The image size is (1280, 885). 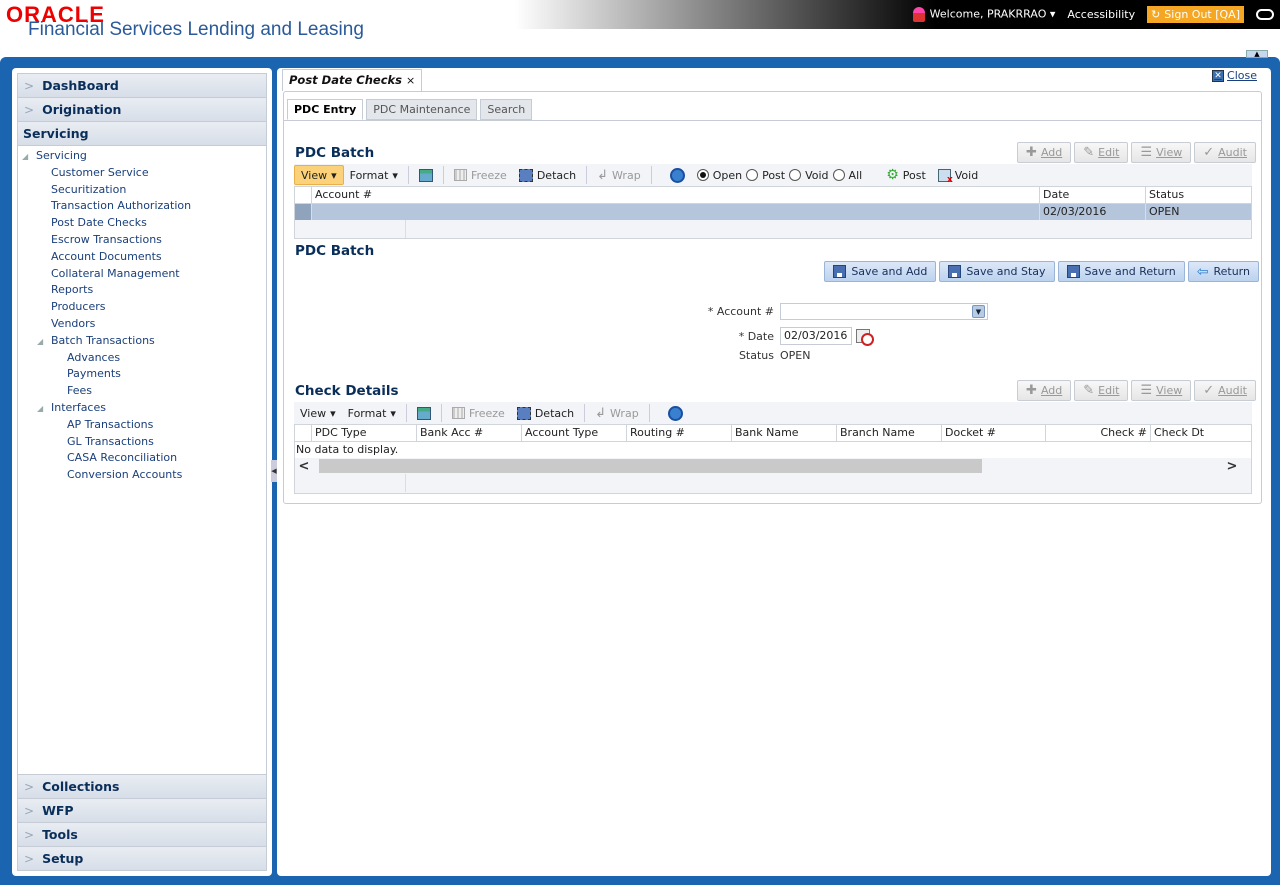 What do you see at coordinates (884, 311) in the screenshot?
I see `account-select: ▼` at bounding box center [884, 311].